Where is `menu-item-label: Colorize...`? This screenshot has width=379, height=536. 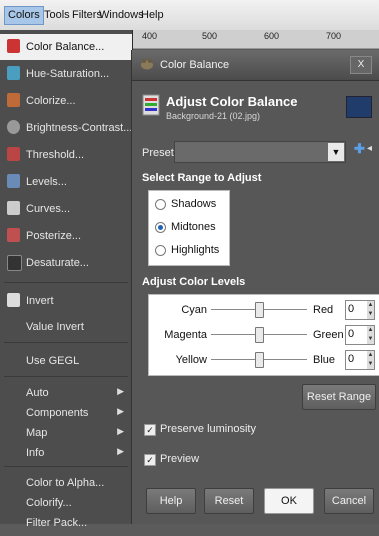
menu-item-label: Colorize... is located at coordinates (51, 101).